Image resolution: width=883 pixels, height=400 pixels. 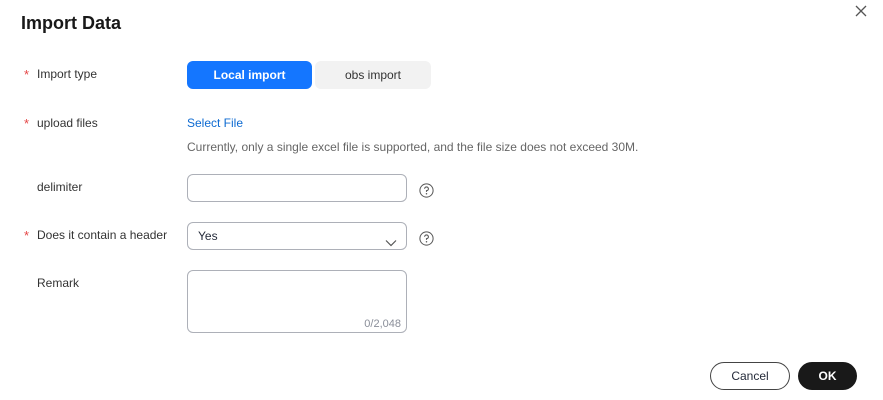 I want to click on ok-button: OK, so click(x=827, y=376).